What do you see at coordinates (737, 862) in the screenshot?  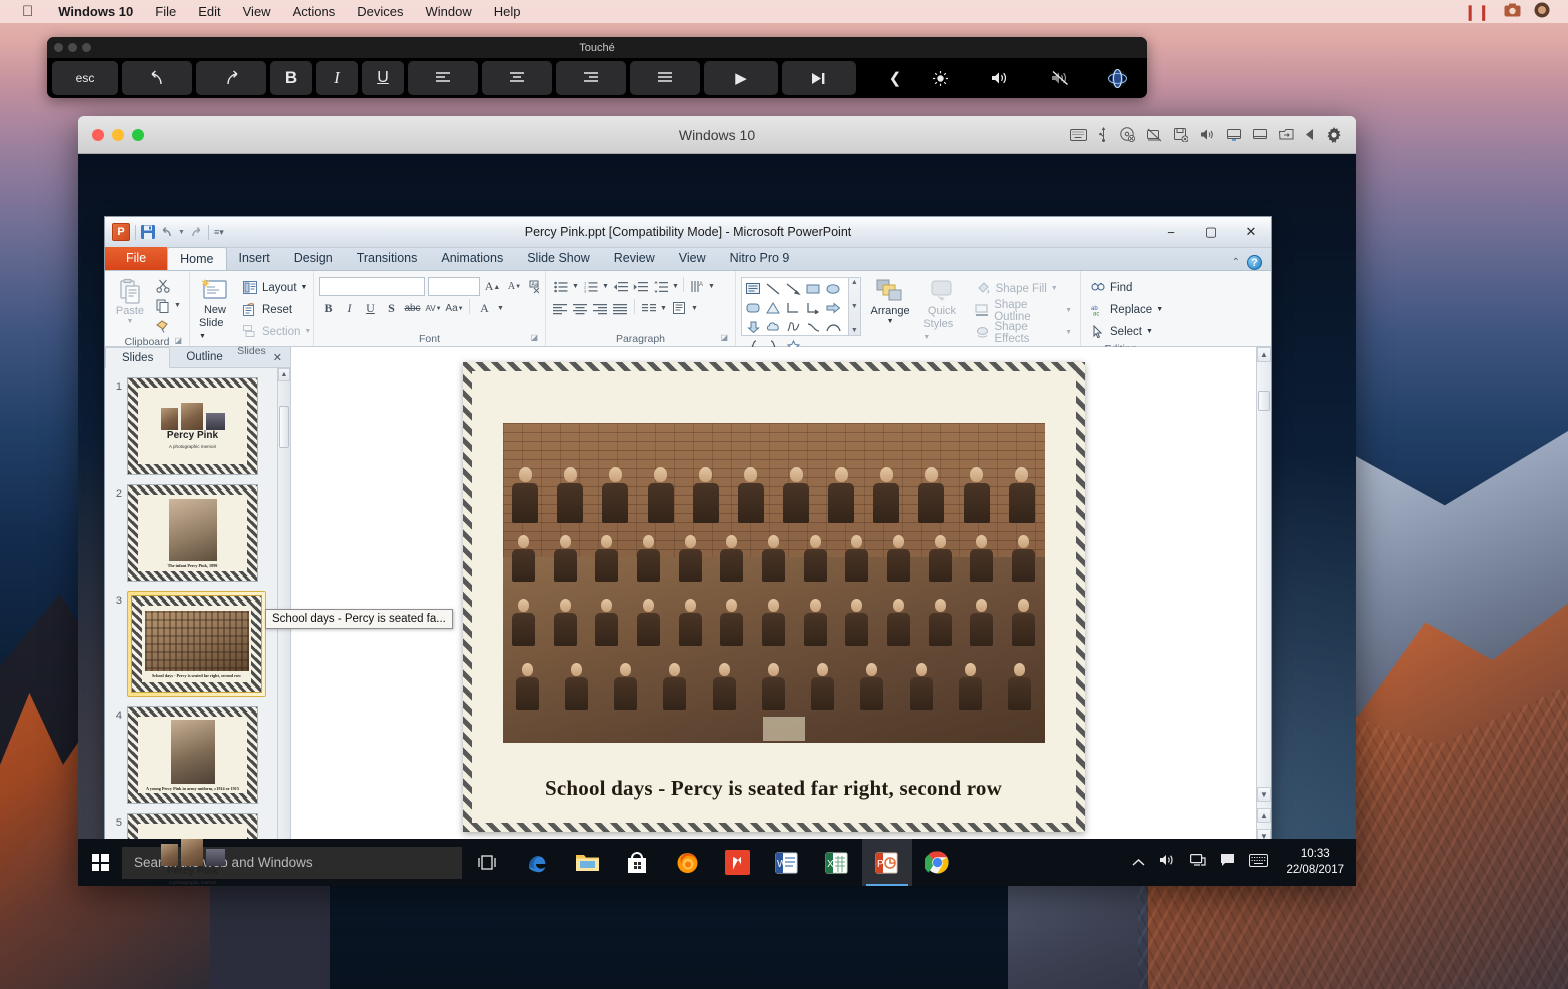 I see `nitro-pro-icon` at bounding box center [737, 862].